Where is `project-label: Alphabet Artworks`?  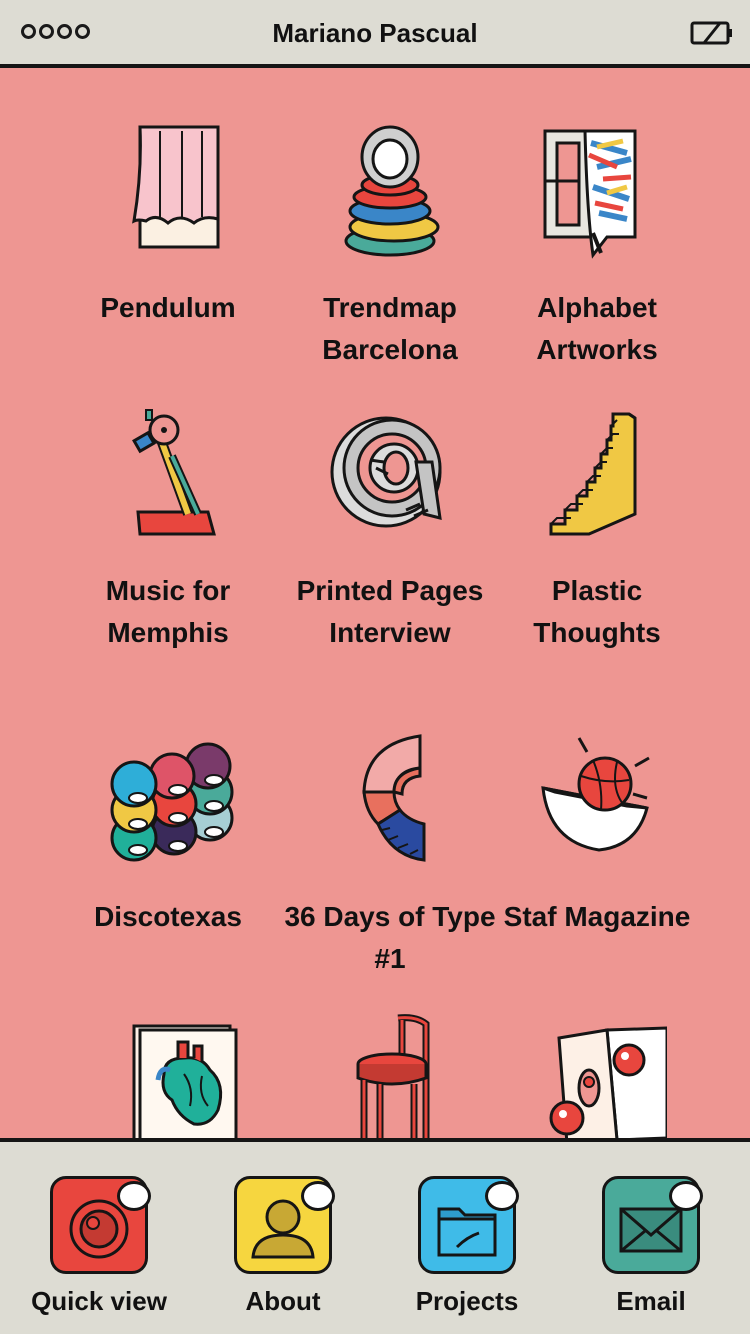
project-label: Alphabet Artworks is located at coordinates (597, 328).